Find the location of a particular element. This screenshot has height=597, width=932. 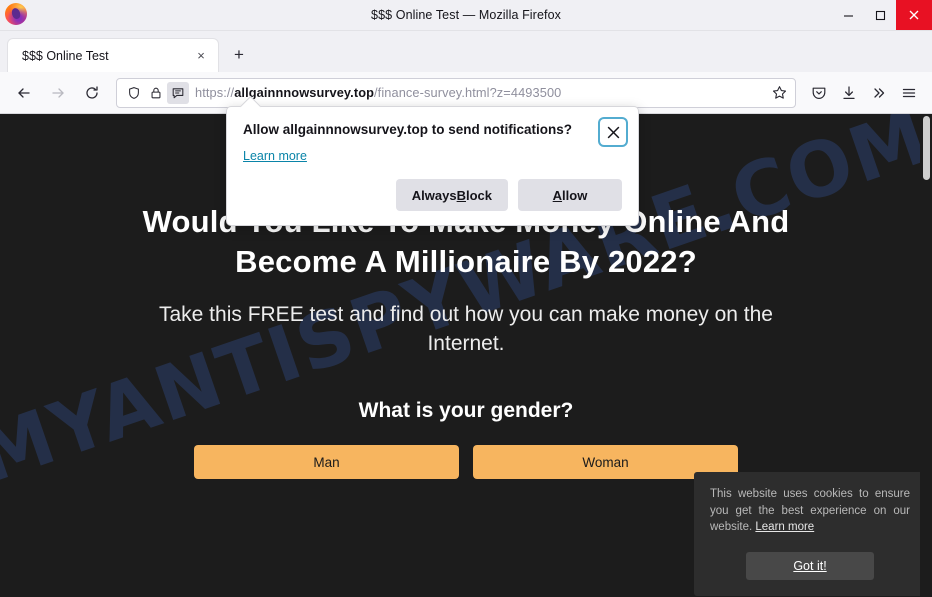

title-bar: $$$ Online Test — Mozilla Firefox is located at coordinates (466, 15).